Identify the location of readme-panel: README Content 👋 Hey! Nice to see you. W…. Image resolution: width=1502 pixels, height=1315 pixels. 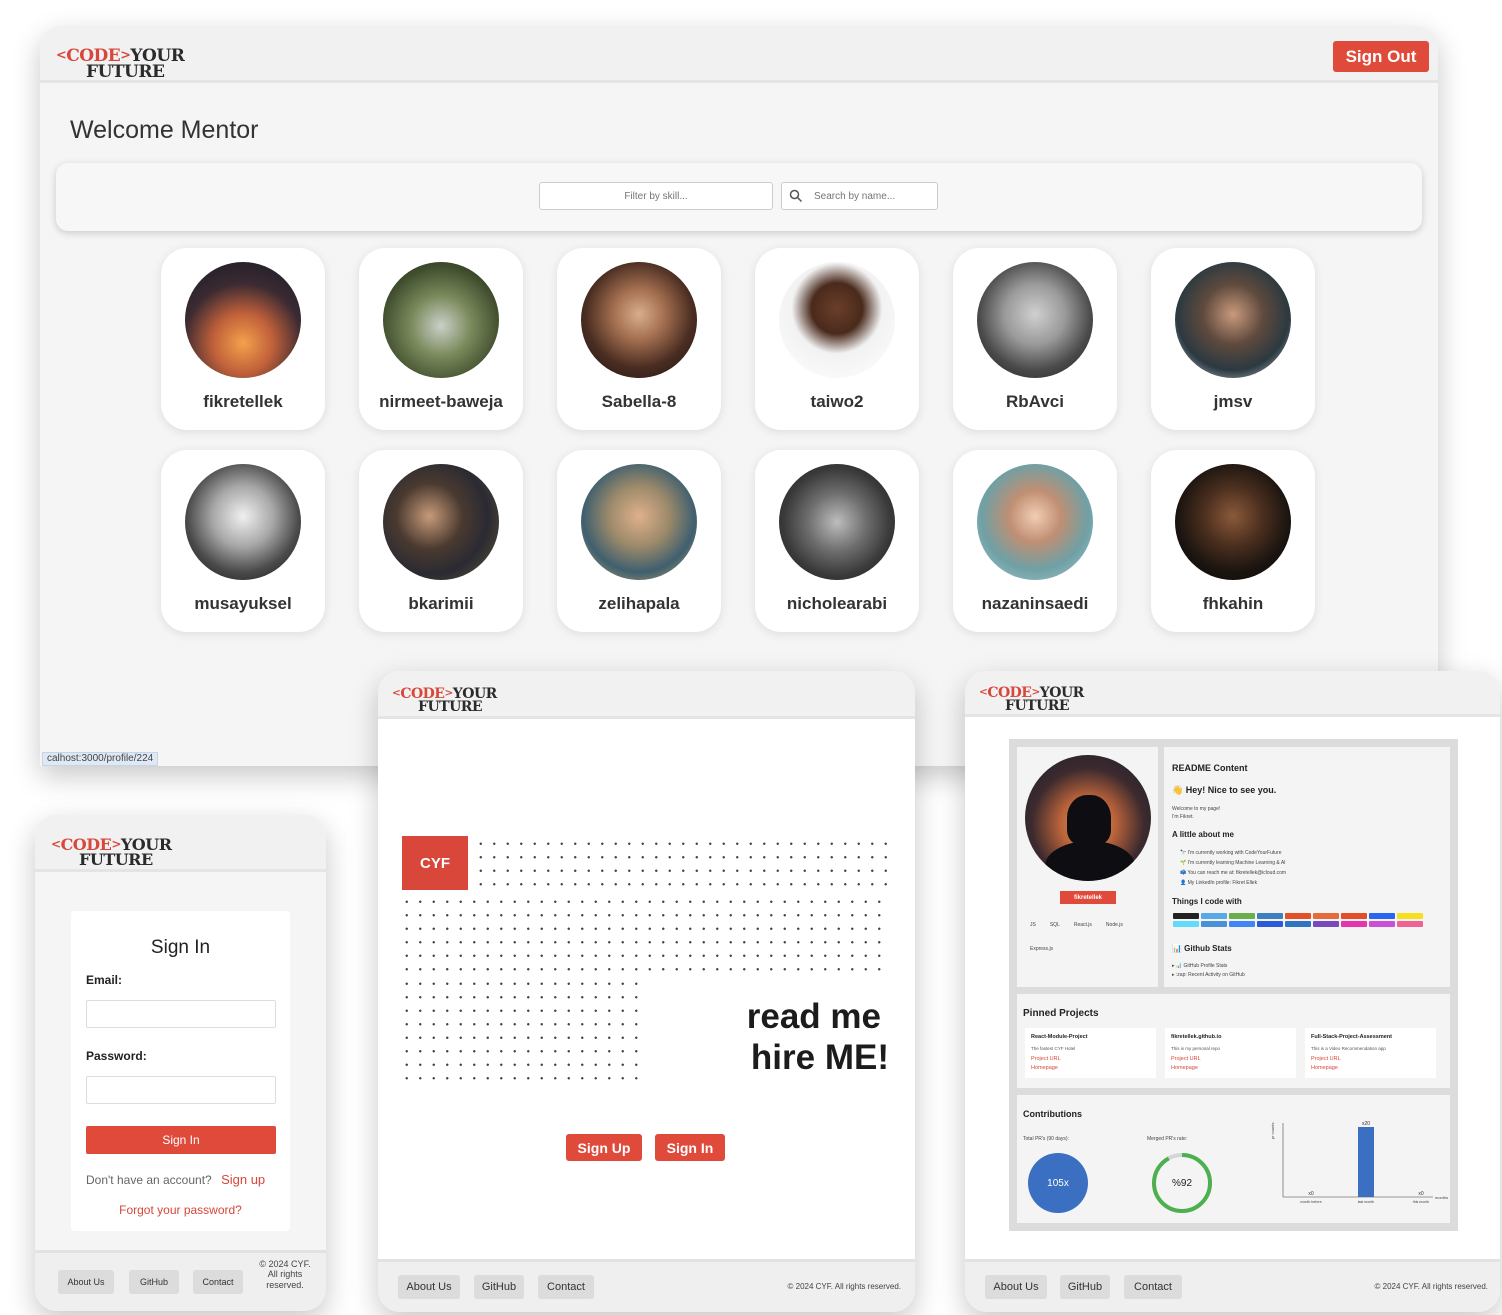
(1307, 867).